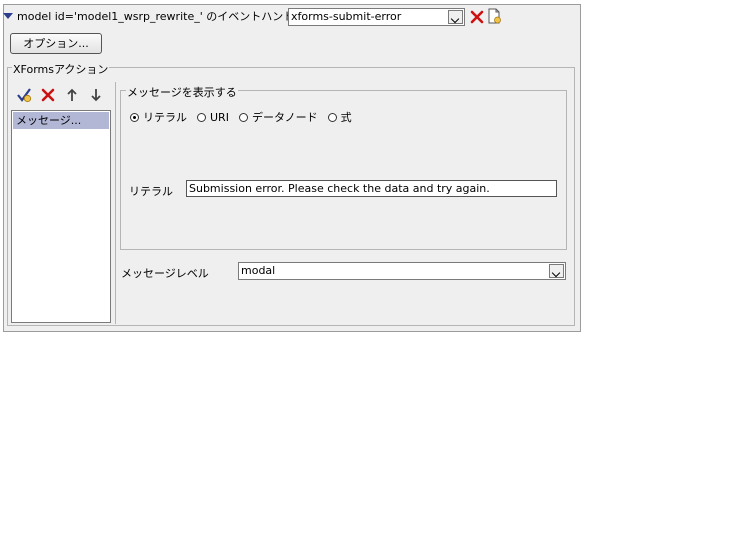 The width and height of the screenshot is (755, 541). Describe the element at coordinates (8, 16) in the screenshot. I see `collapse-triangle-icon` at that location.